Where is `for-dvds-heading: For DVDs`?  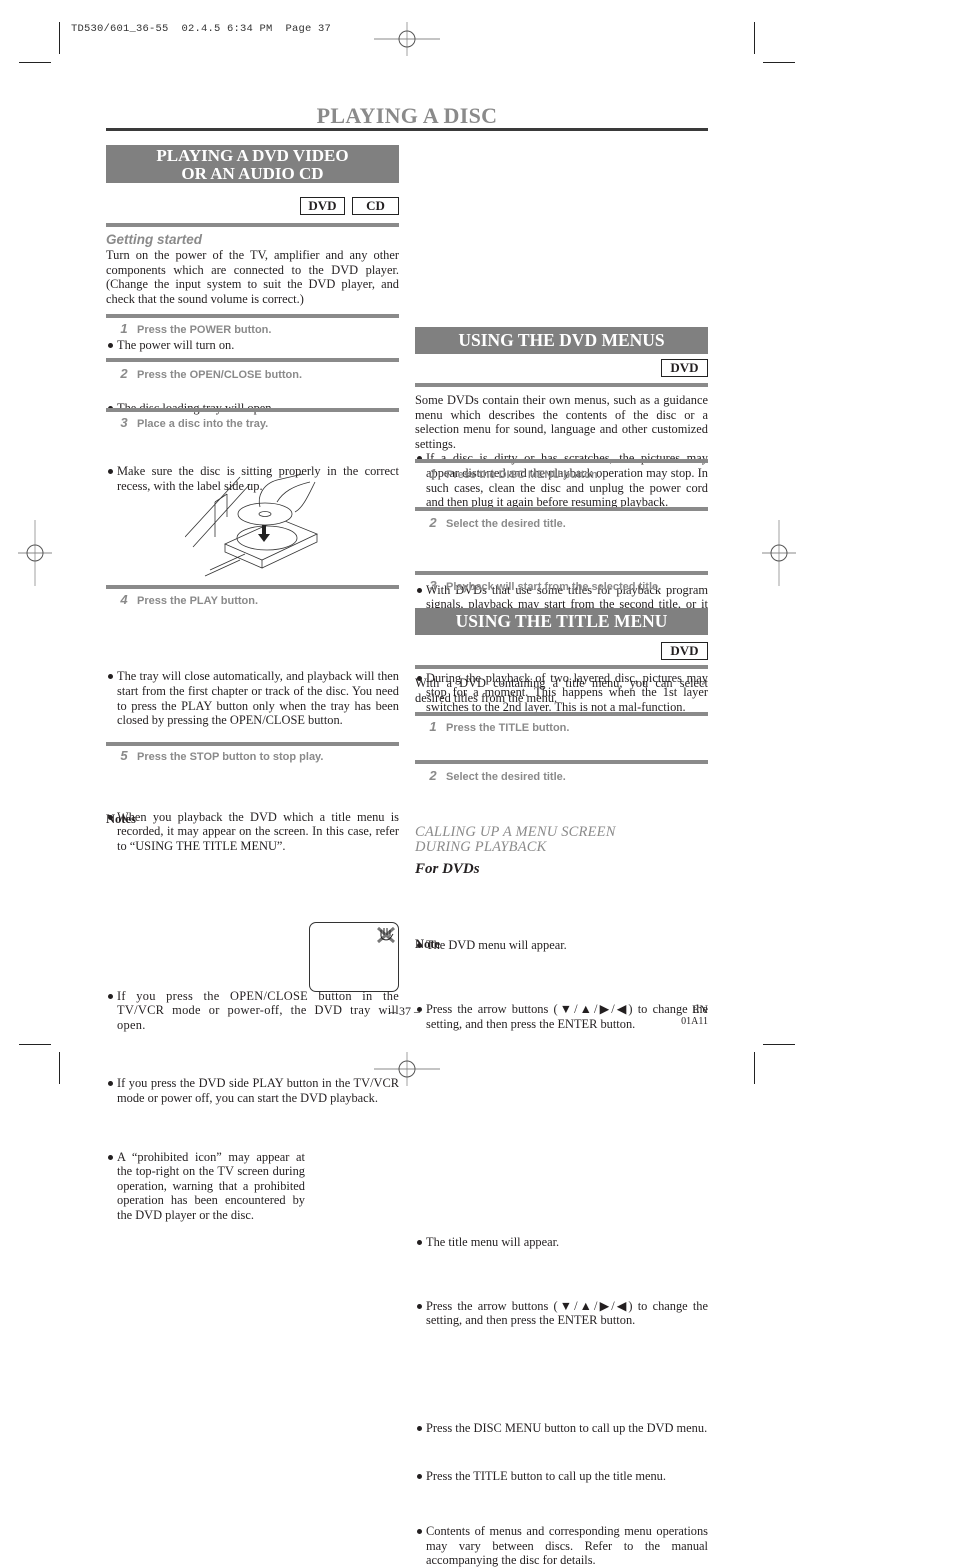 for-dvds-heading: For DVDs is located at coordinates (447, 869).